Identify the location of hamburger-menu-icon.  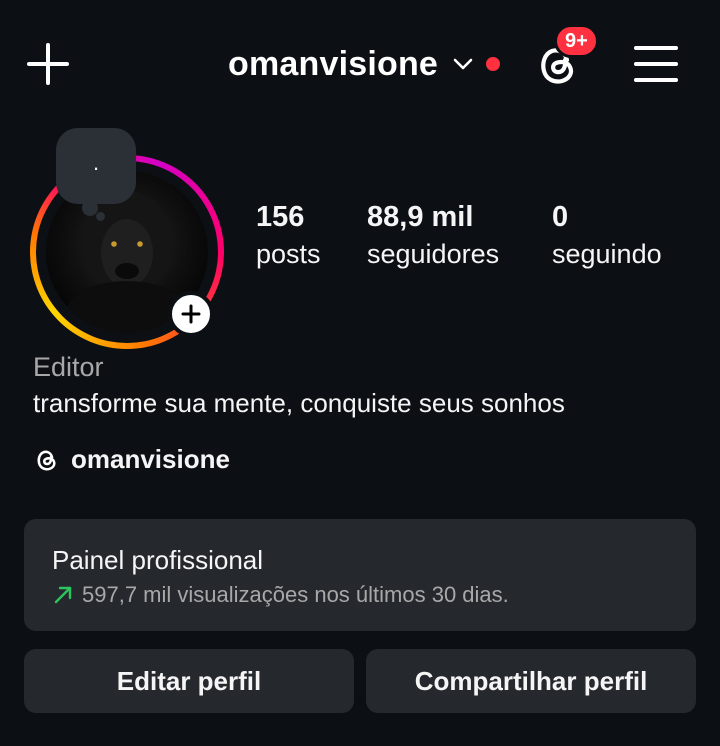
(656, 64).